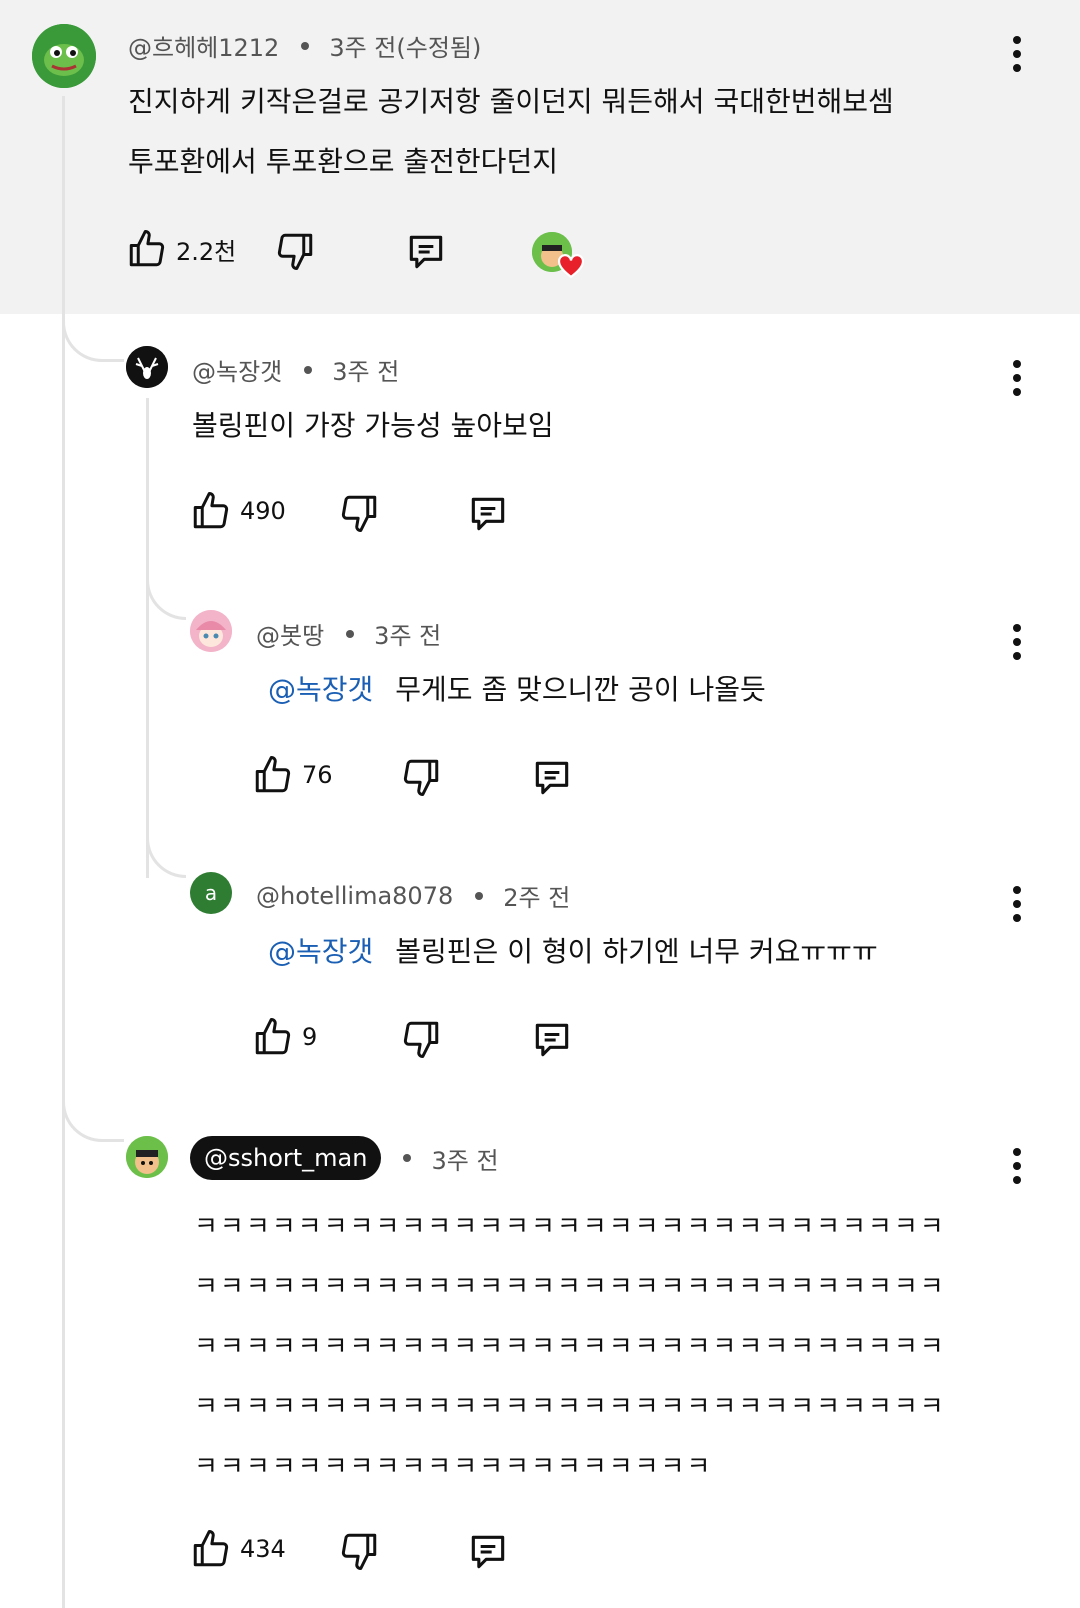 Image resolution: width=1080 pixels, height=1608 pixels. Describe the element at coordinates (343, 161) in the screenshot. I see `comment-text: 투포환에서 투포환으로 출전한다던지` at that location.